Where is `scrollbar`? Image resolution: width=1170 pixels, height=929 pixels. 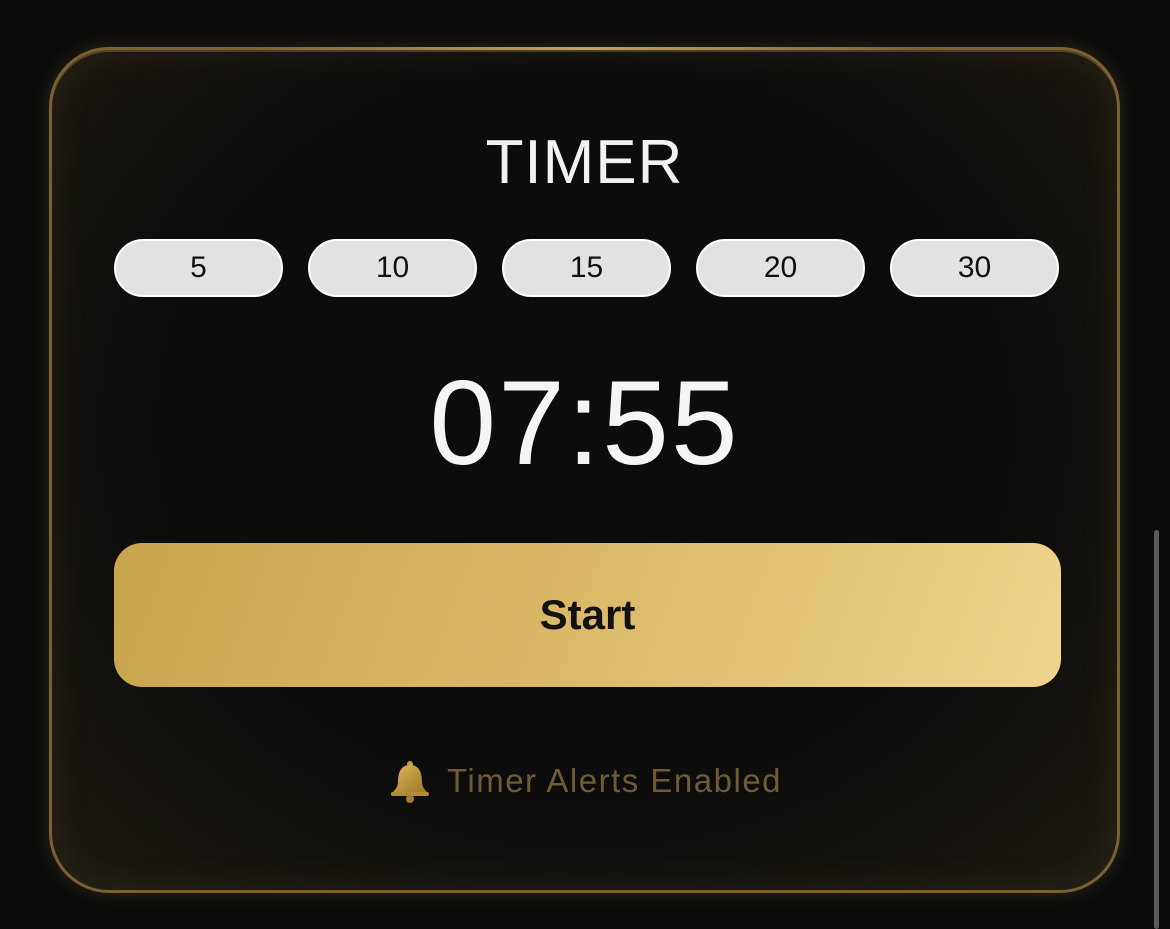
scrollbar is located at coordinates (1156, 729).